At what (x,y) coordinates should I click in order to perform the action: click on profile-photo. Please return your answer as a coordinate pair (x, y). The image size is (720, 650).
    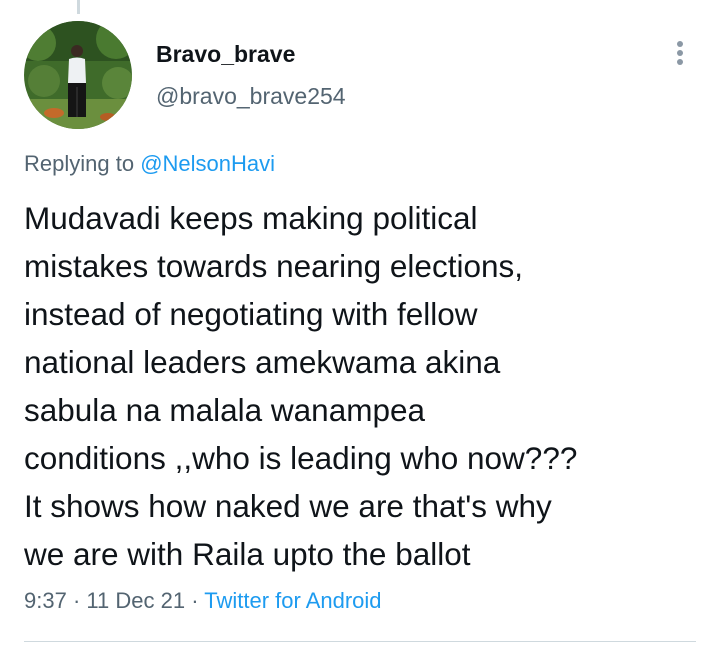
    Looking at the image, I should click on (78, 75).